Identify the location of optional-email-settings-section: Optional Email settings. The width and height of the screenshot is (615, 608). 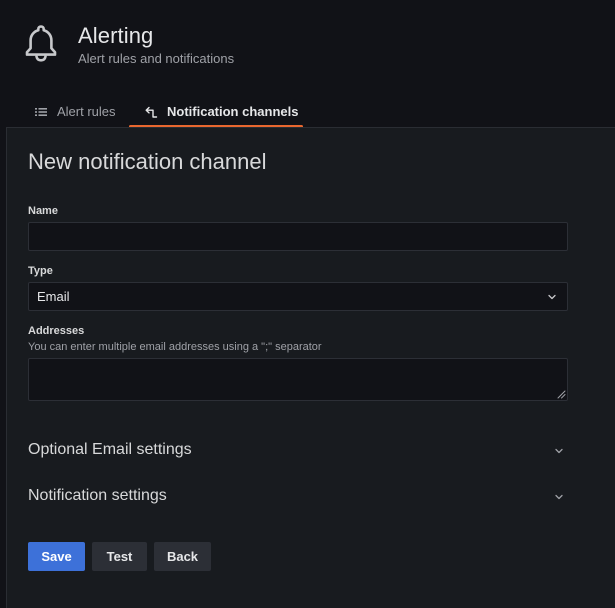
(298, 450).